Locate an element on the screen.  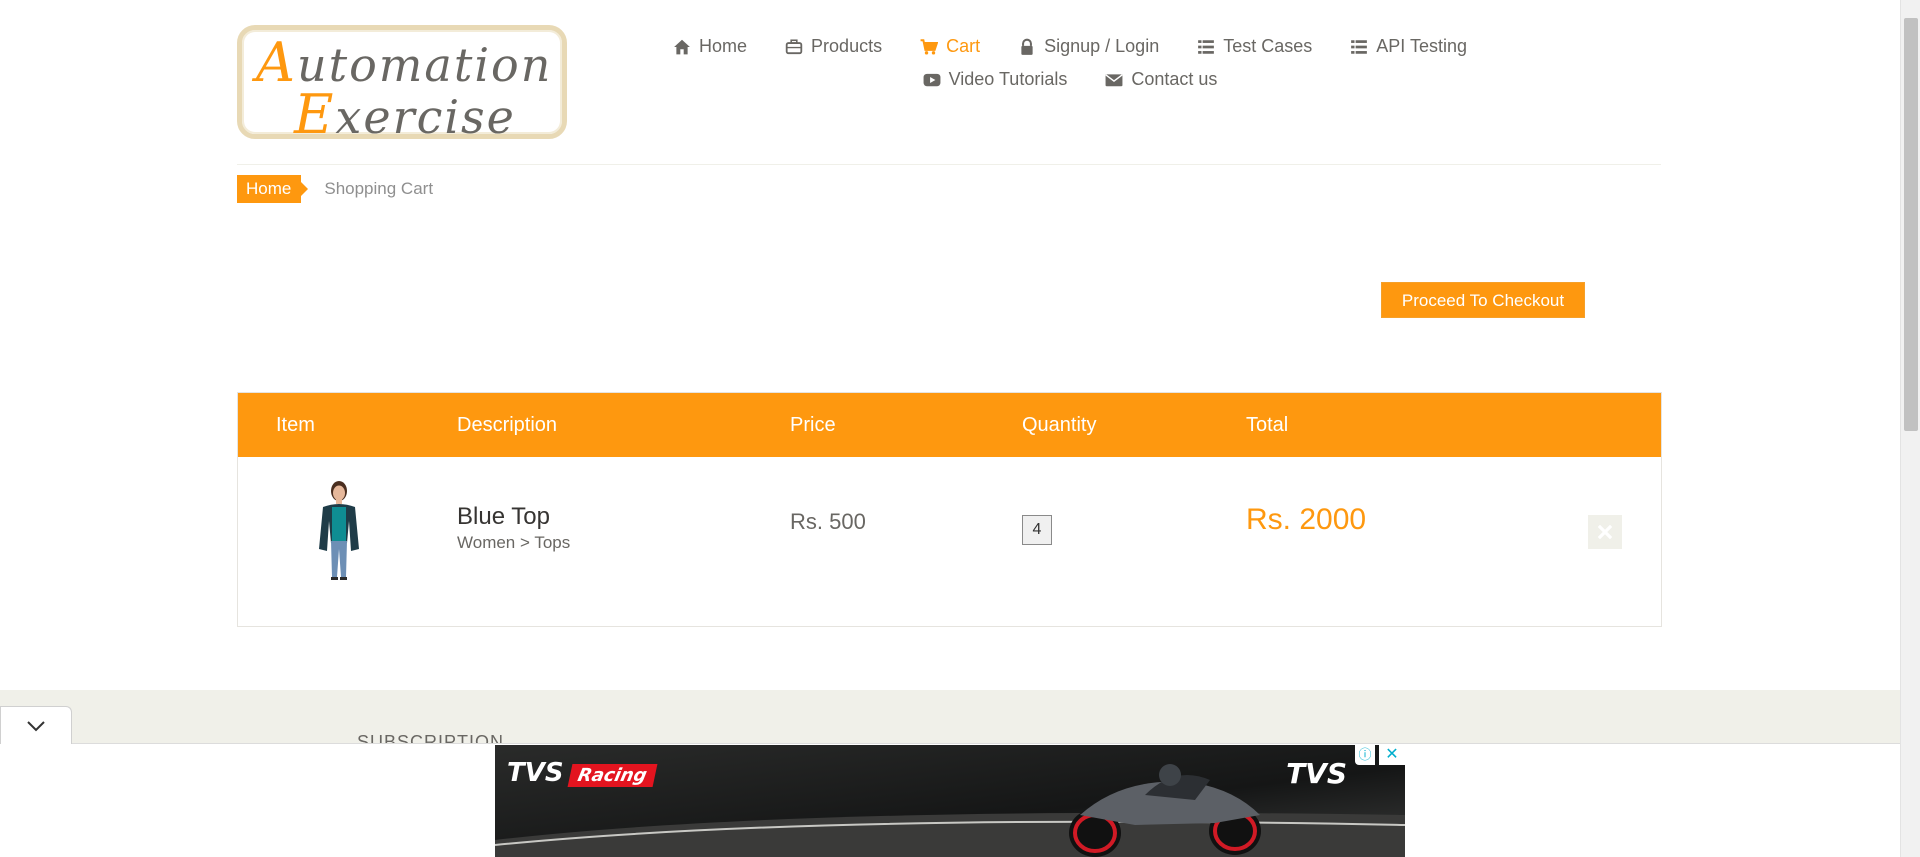
home-icon is located at coordinates (682, 46).